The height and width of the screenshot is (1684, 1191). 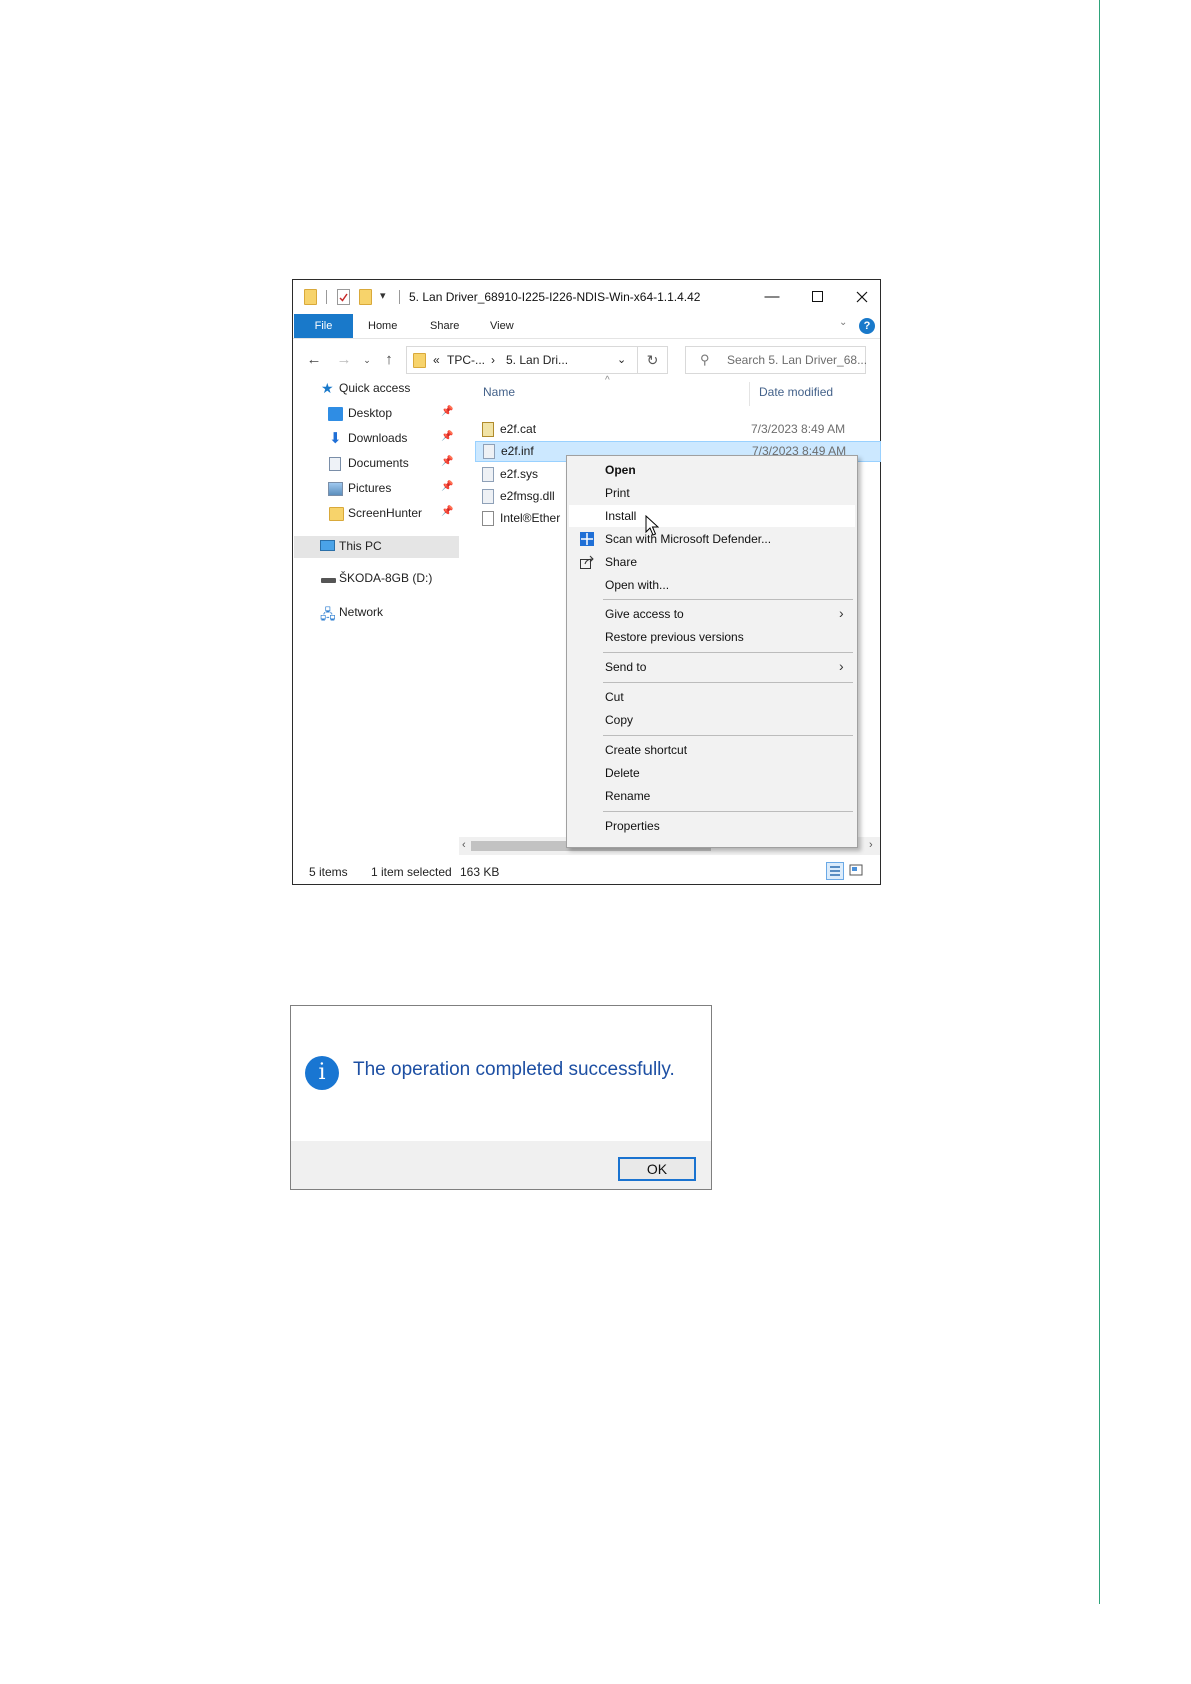 What do you see at coordinates (835, 871) in the screenshot?
I see `details-view-icon` at bounding box center [835, 871].